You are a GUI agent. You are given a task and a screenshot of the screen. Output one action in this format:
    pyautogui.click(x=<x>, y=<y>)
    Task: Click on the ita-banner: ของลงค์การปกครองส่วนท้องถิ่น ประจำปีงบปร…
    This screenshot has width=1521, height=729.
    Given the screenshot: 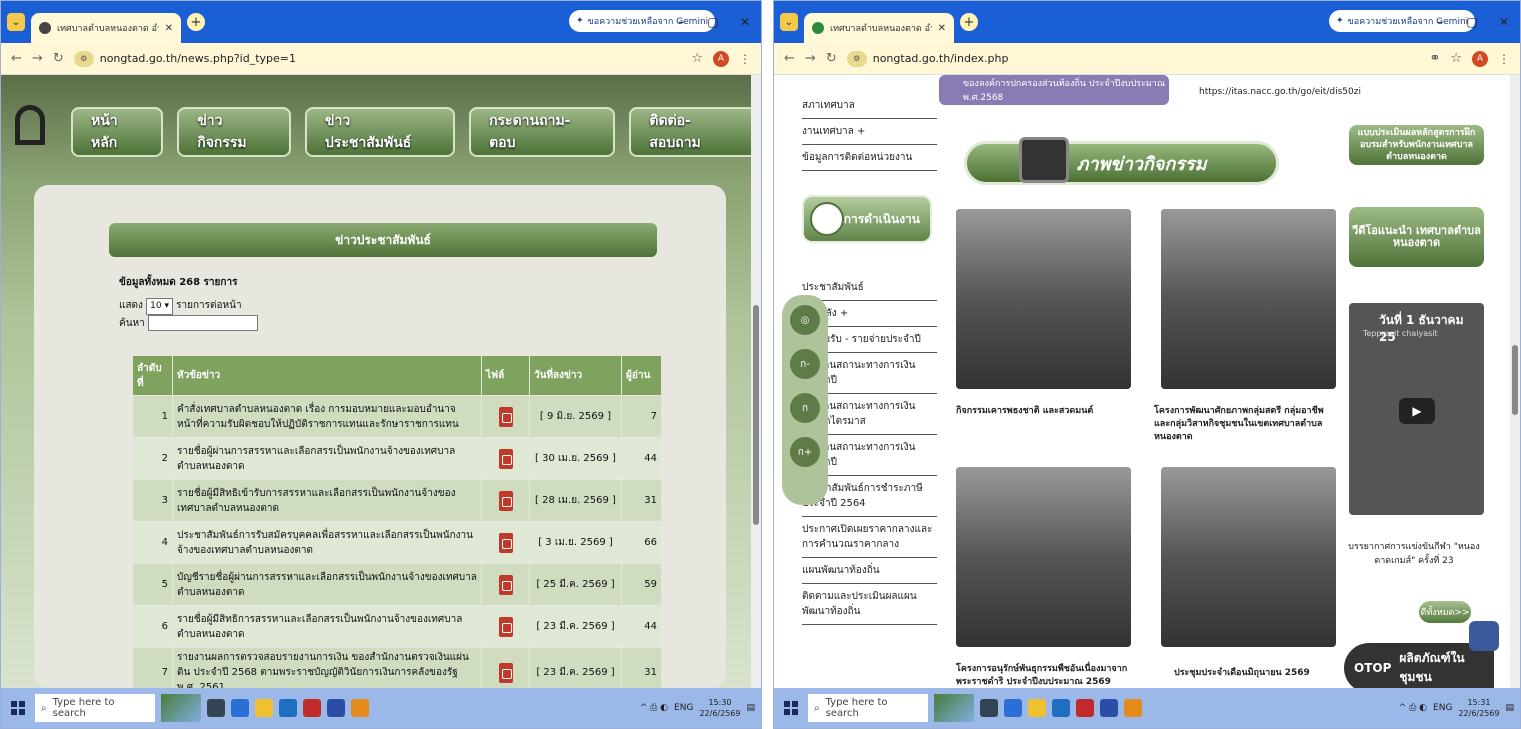 What is the action you would take?
    pyautogui.click(x=1054, y=90)
    